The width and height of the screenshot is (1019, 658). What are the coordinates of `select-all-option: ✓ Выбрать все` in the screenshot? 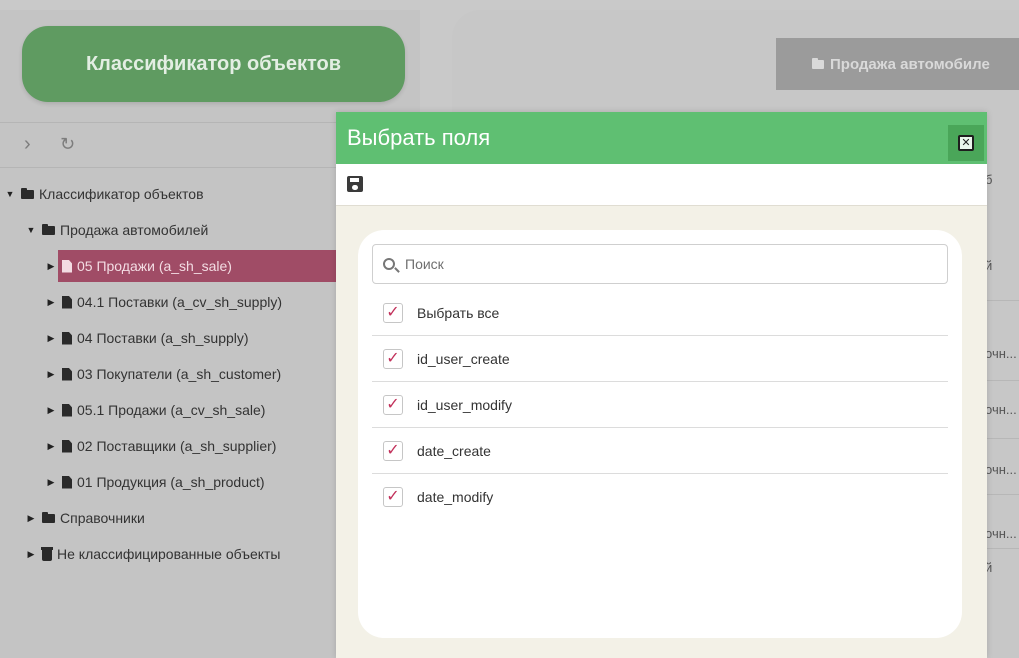 It's located at (660, 313).